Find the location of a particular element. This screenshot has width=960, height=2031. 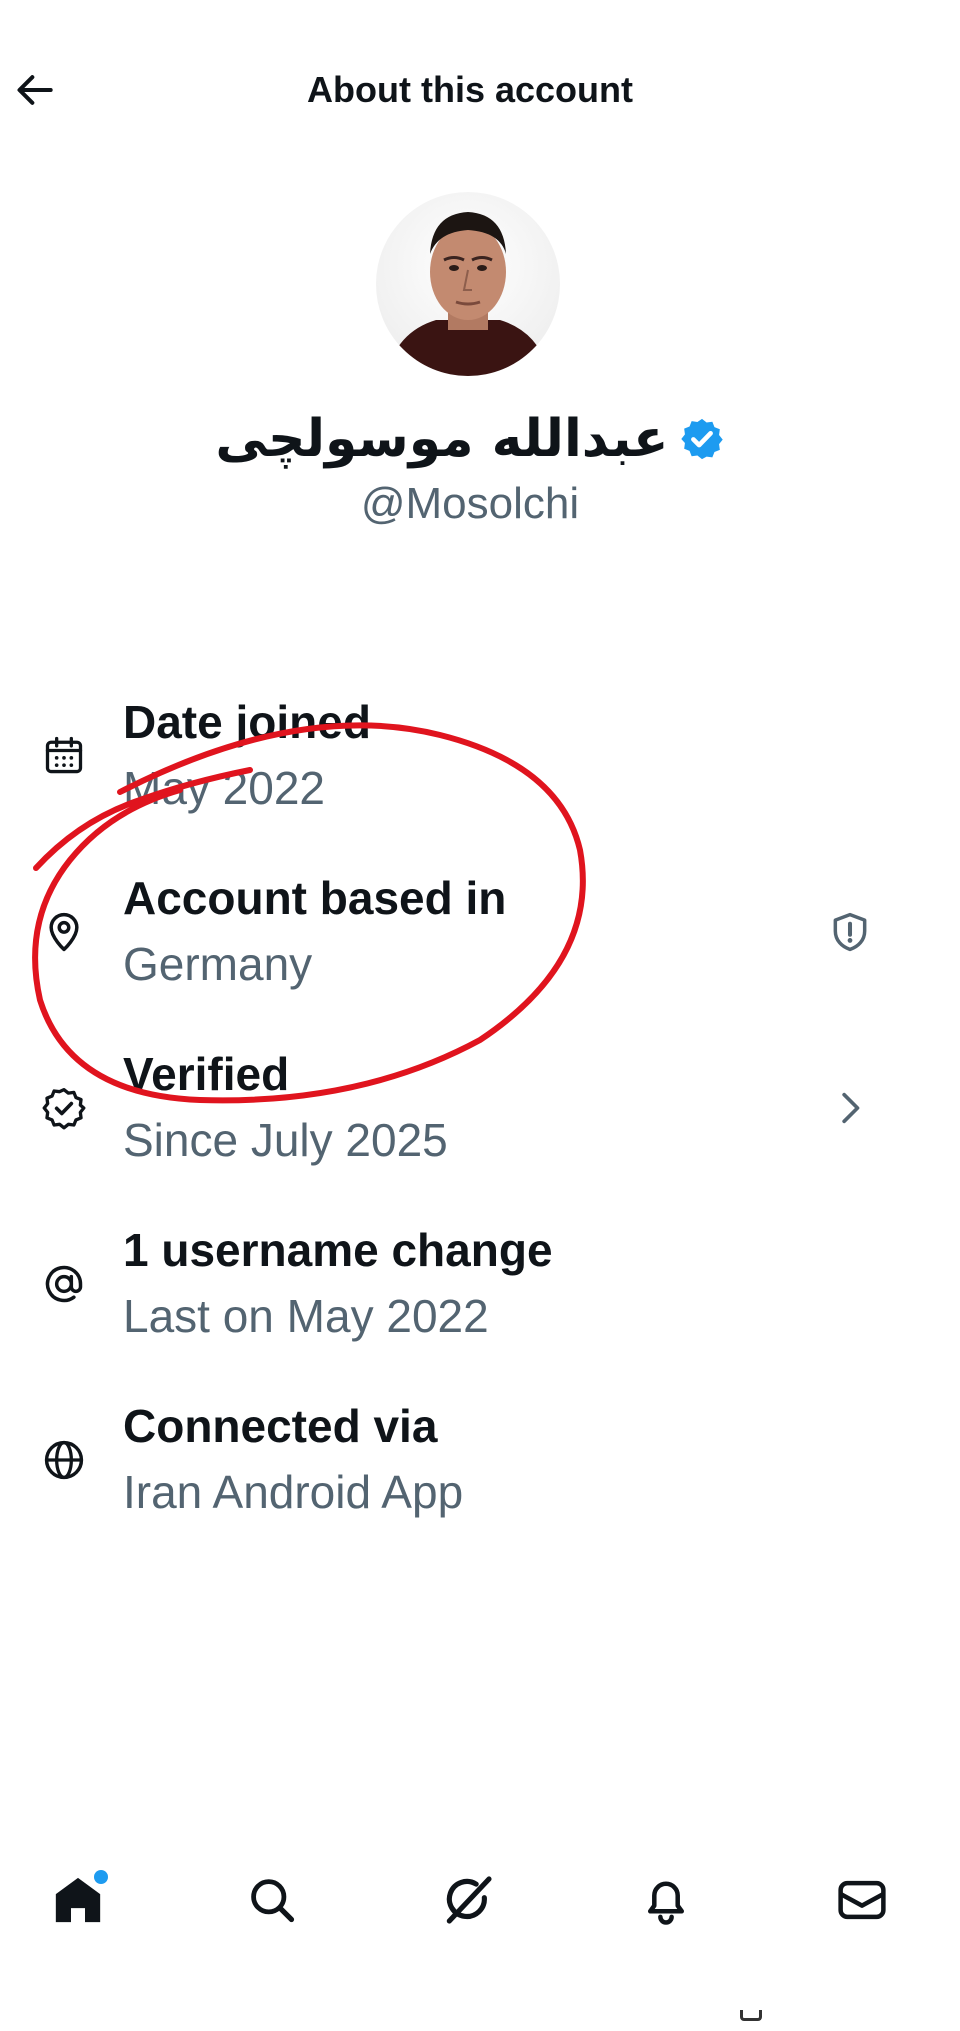

info-value-username-change: Last on May 2022 is located at coordinates (306, 1316).